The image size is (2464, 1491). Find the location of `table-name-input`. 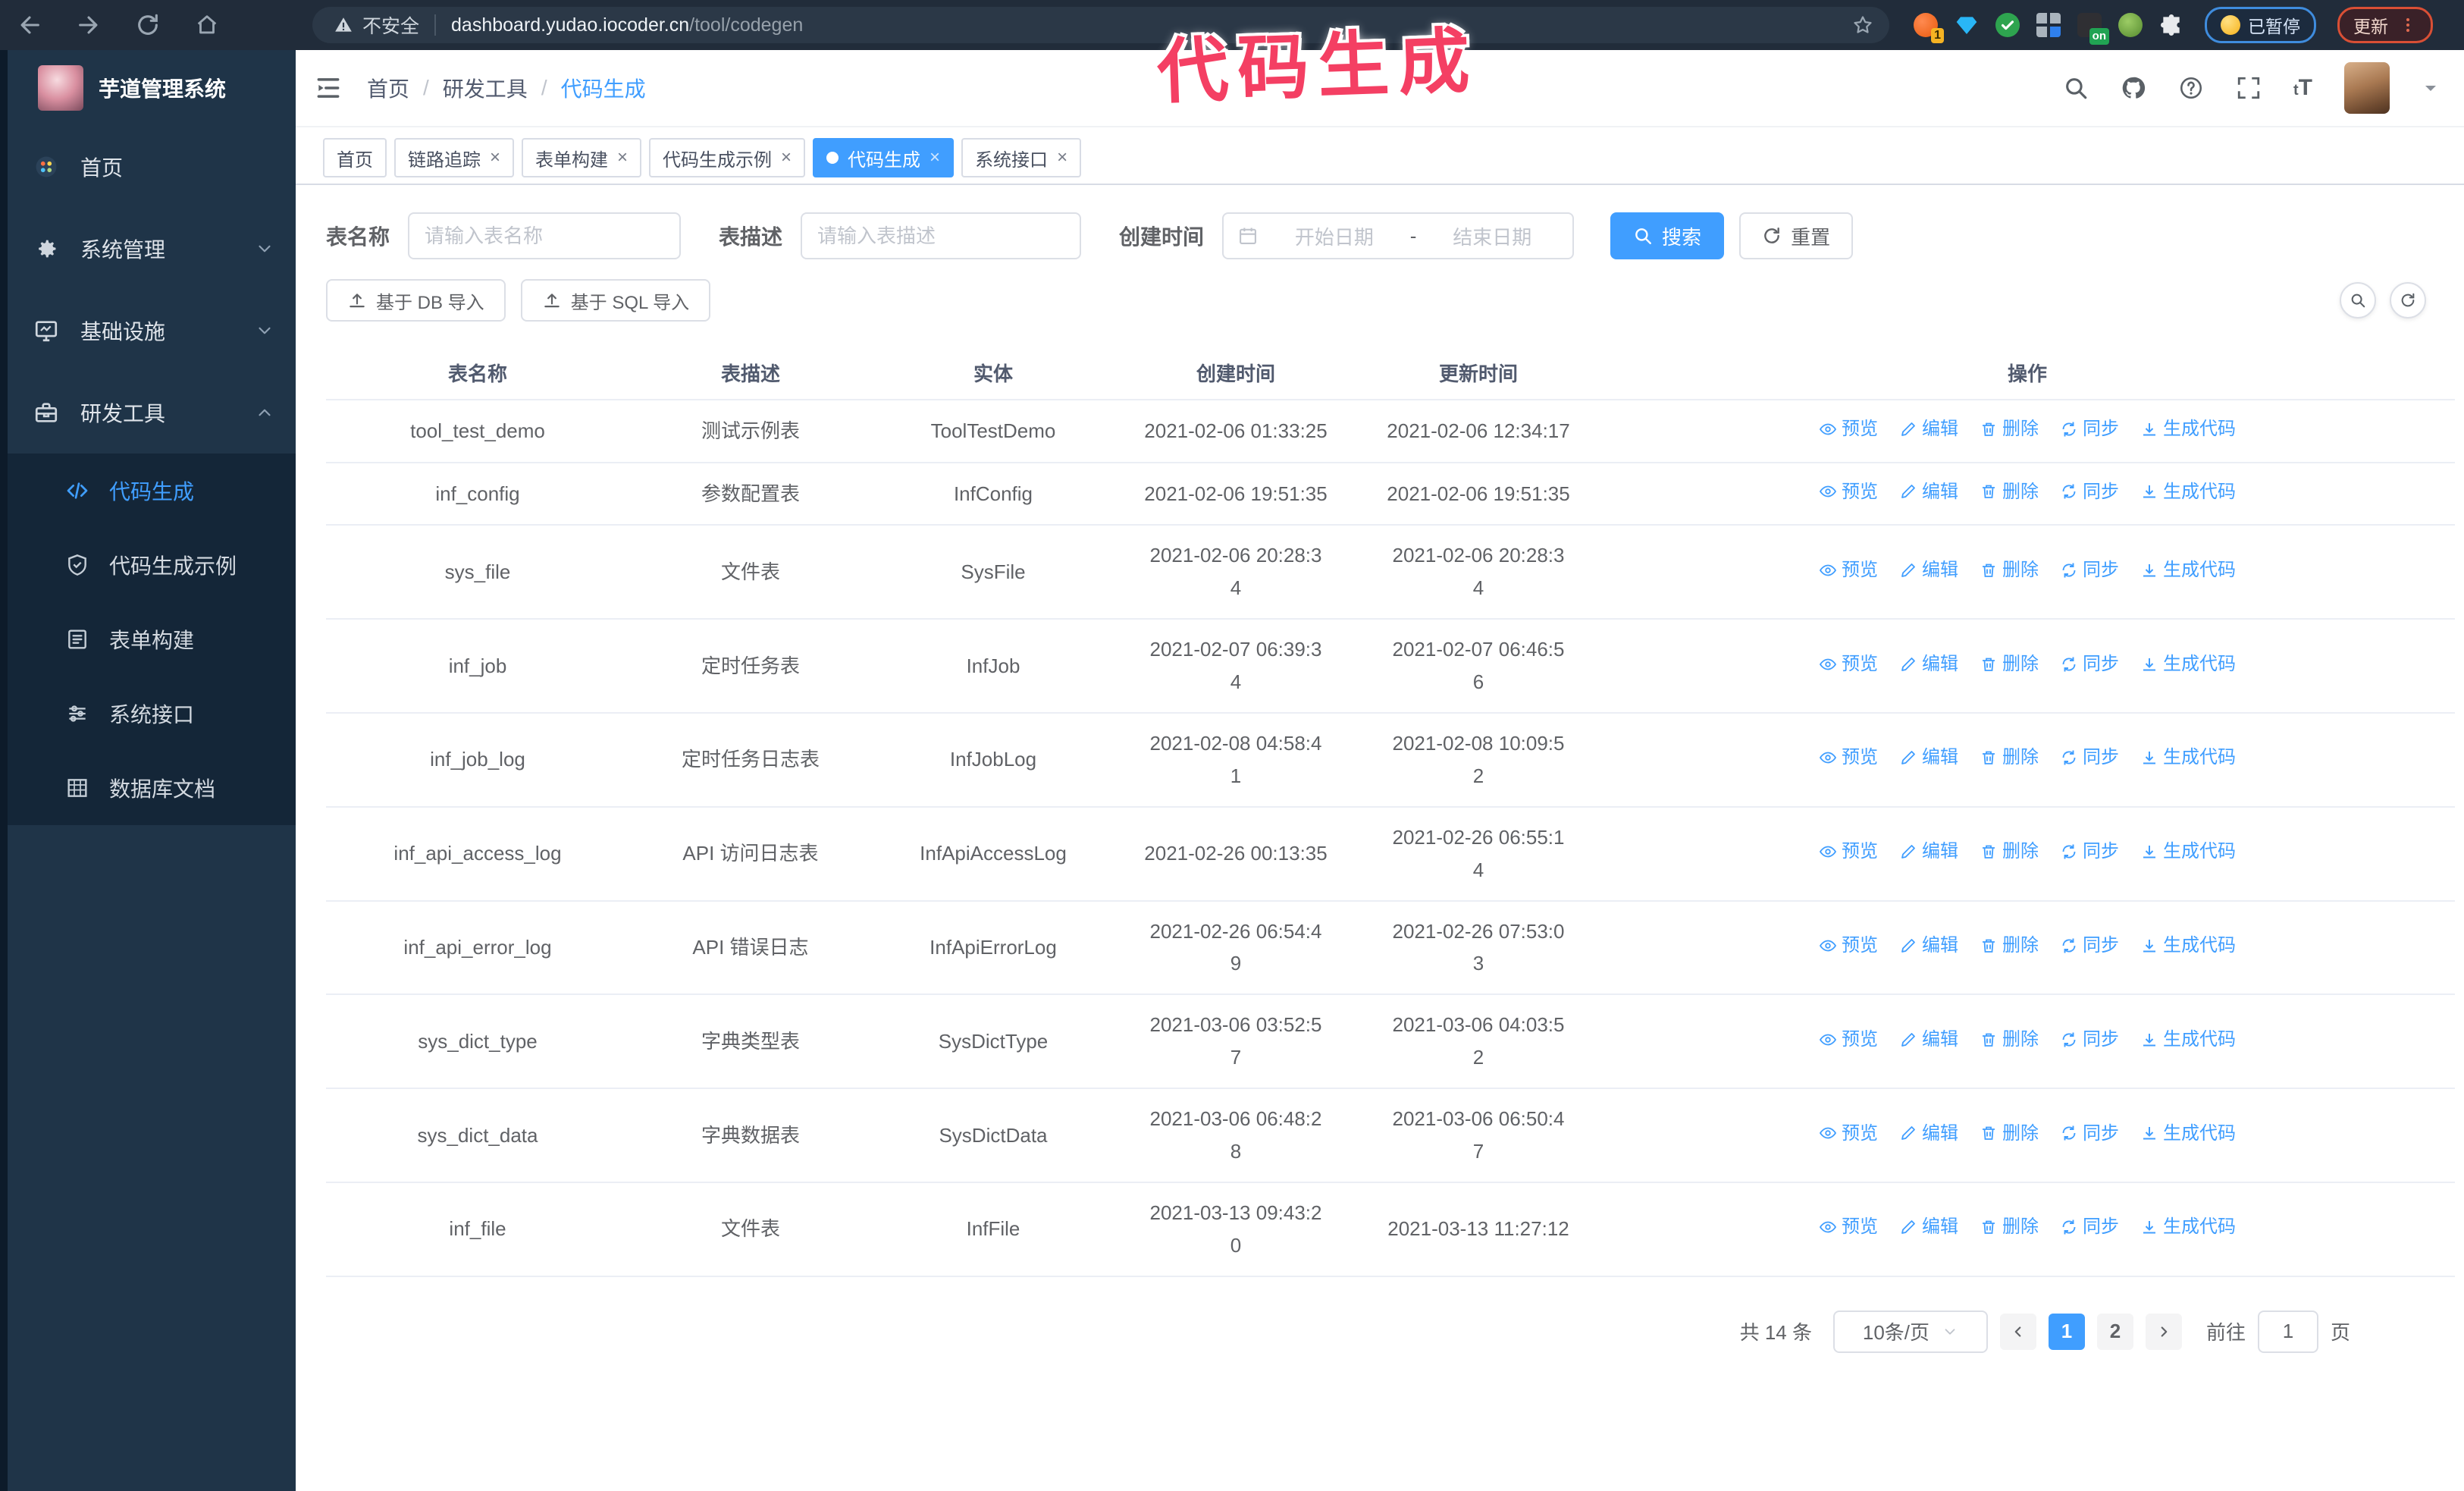

table-name-input is located at coordinates (545, 235).